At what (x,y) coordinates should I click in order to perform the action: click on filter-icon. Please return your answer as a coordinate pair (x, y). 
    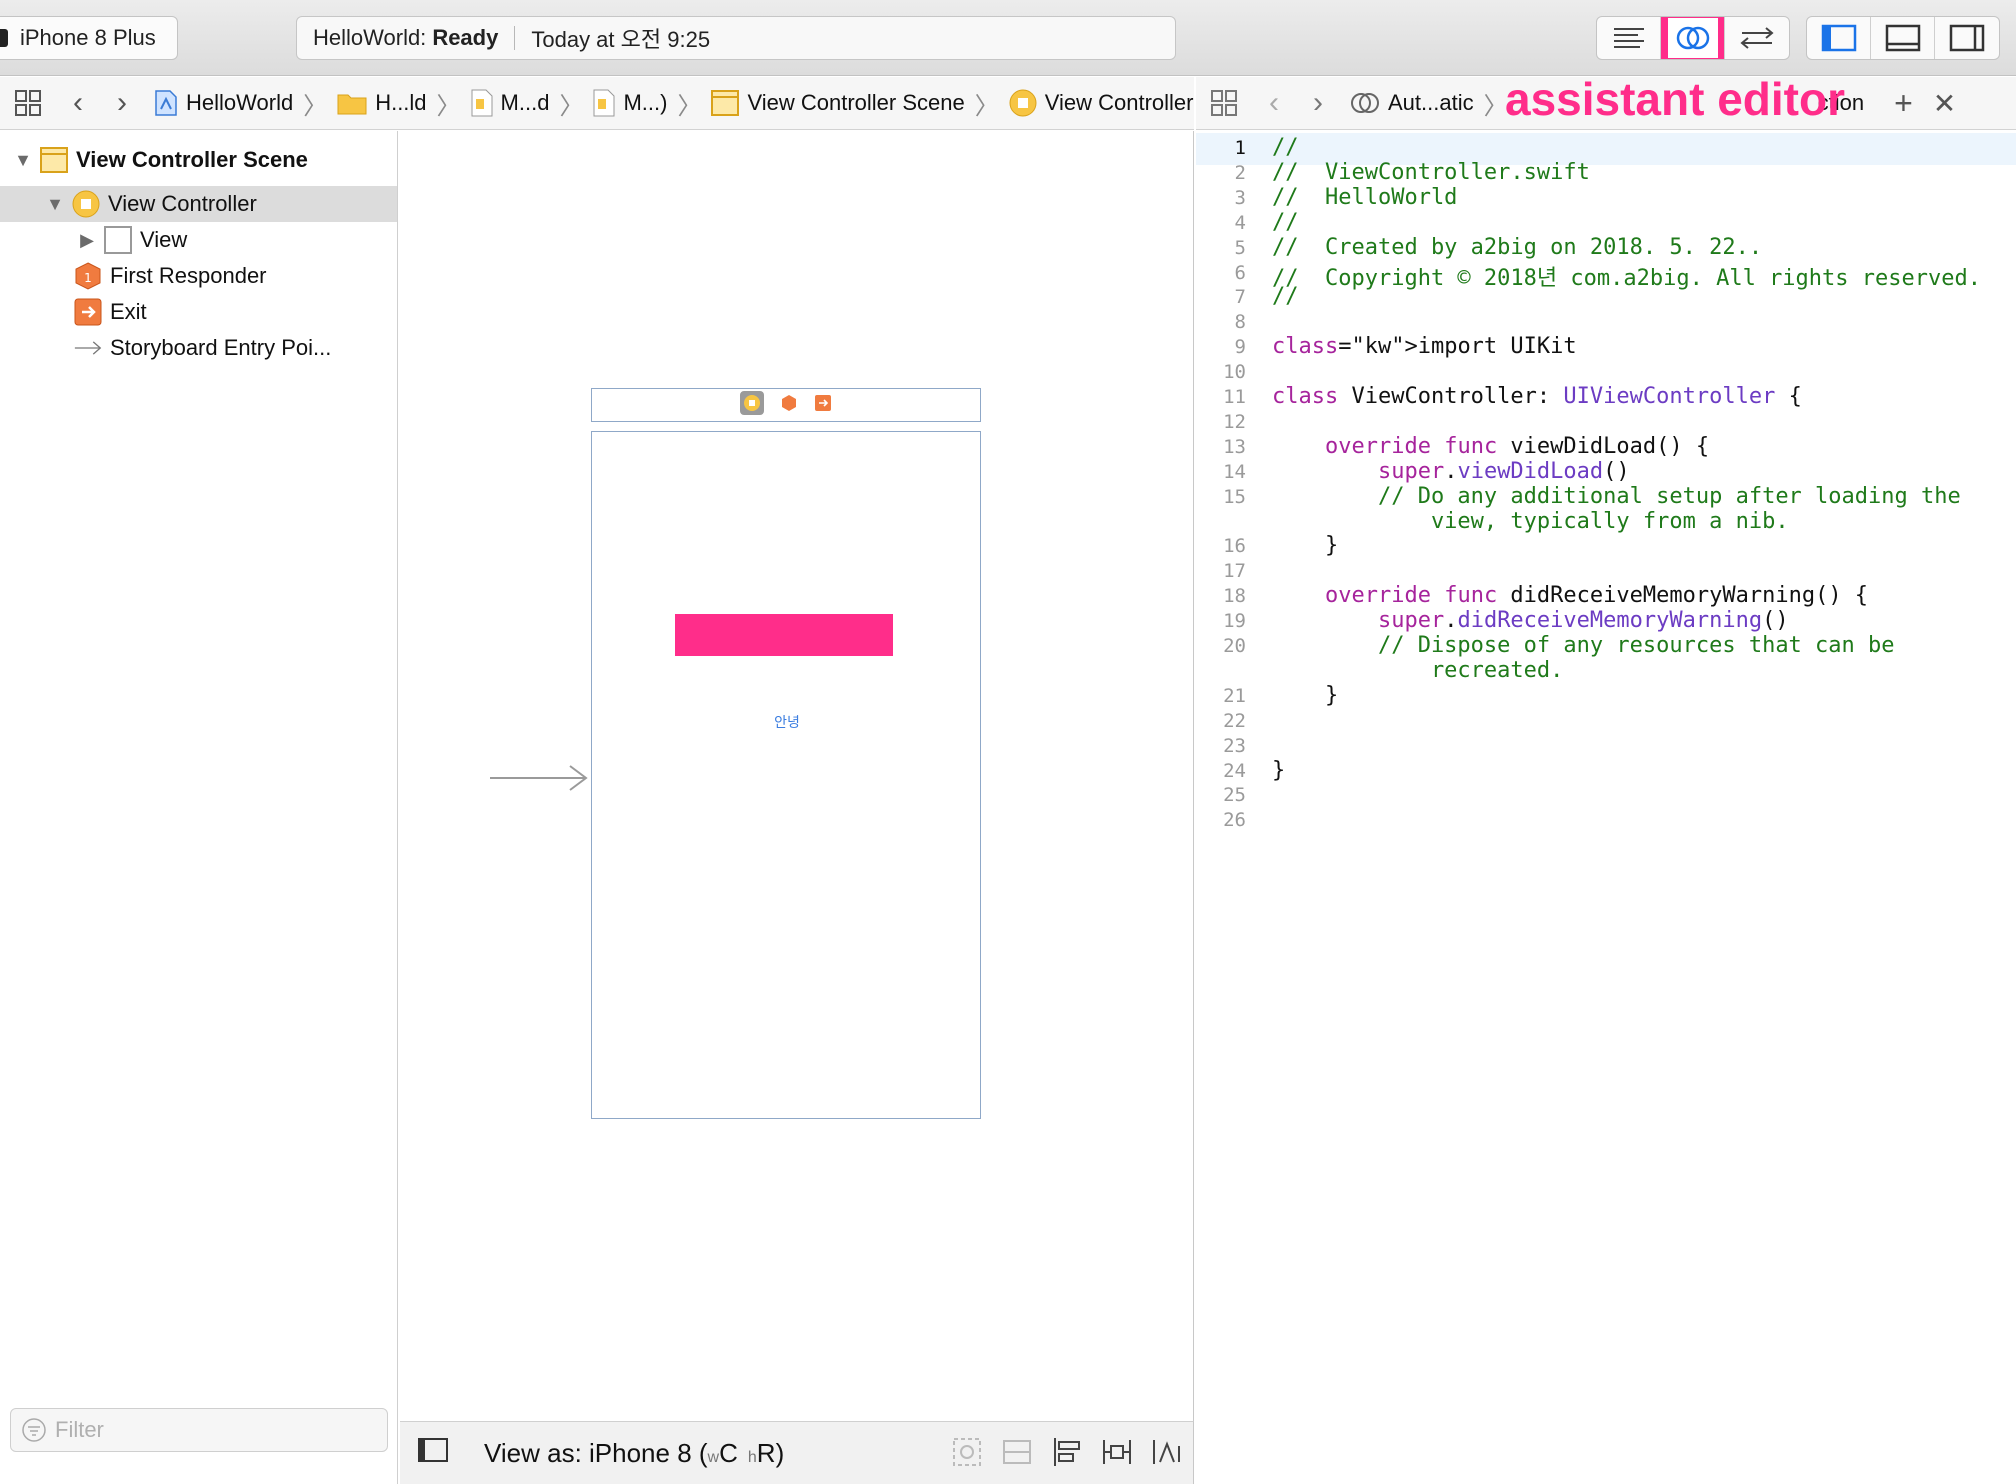
    Looking at the image, I should click on (34, 1430).